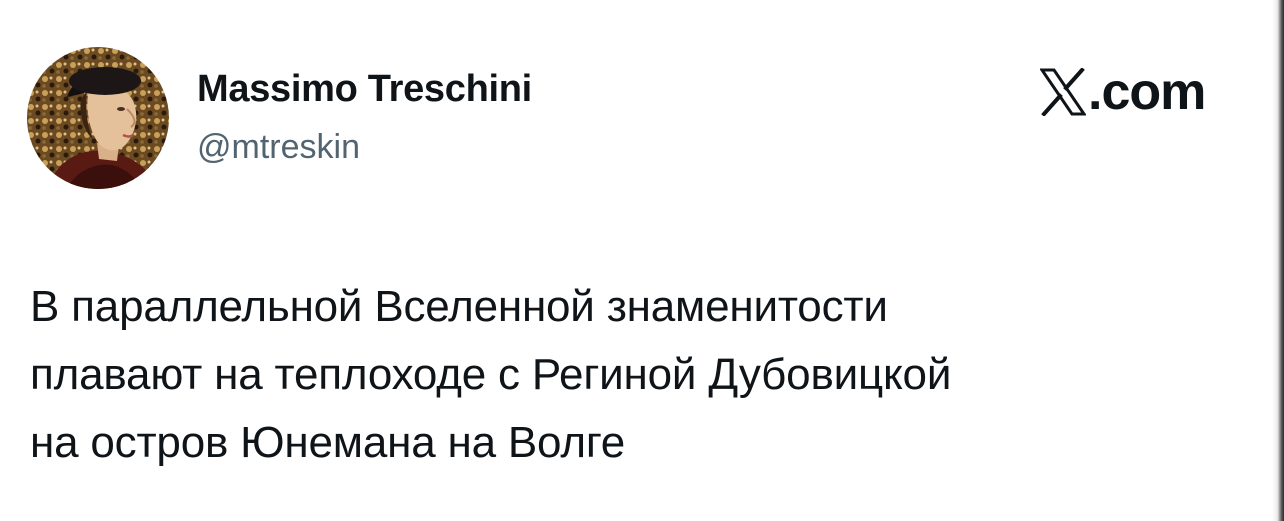 This screenshot has width=1284, height=521. Describe the element at coordinates (278, 147) in the screenshot. I see `author-handle: @mtreskin` at that location.